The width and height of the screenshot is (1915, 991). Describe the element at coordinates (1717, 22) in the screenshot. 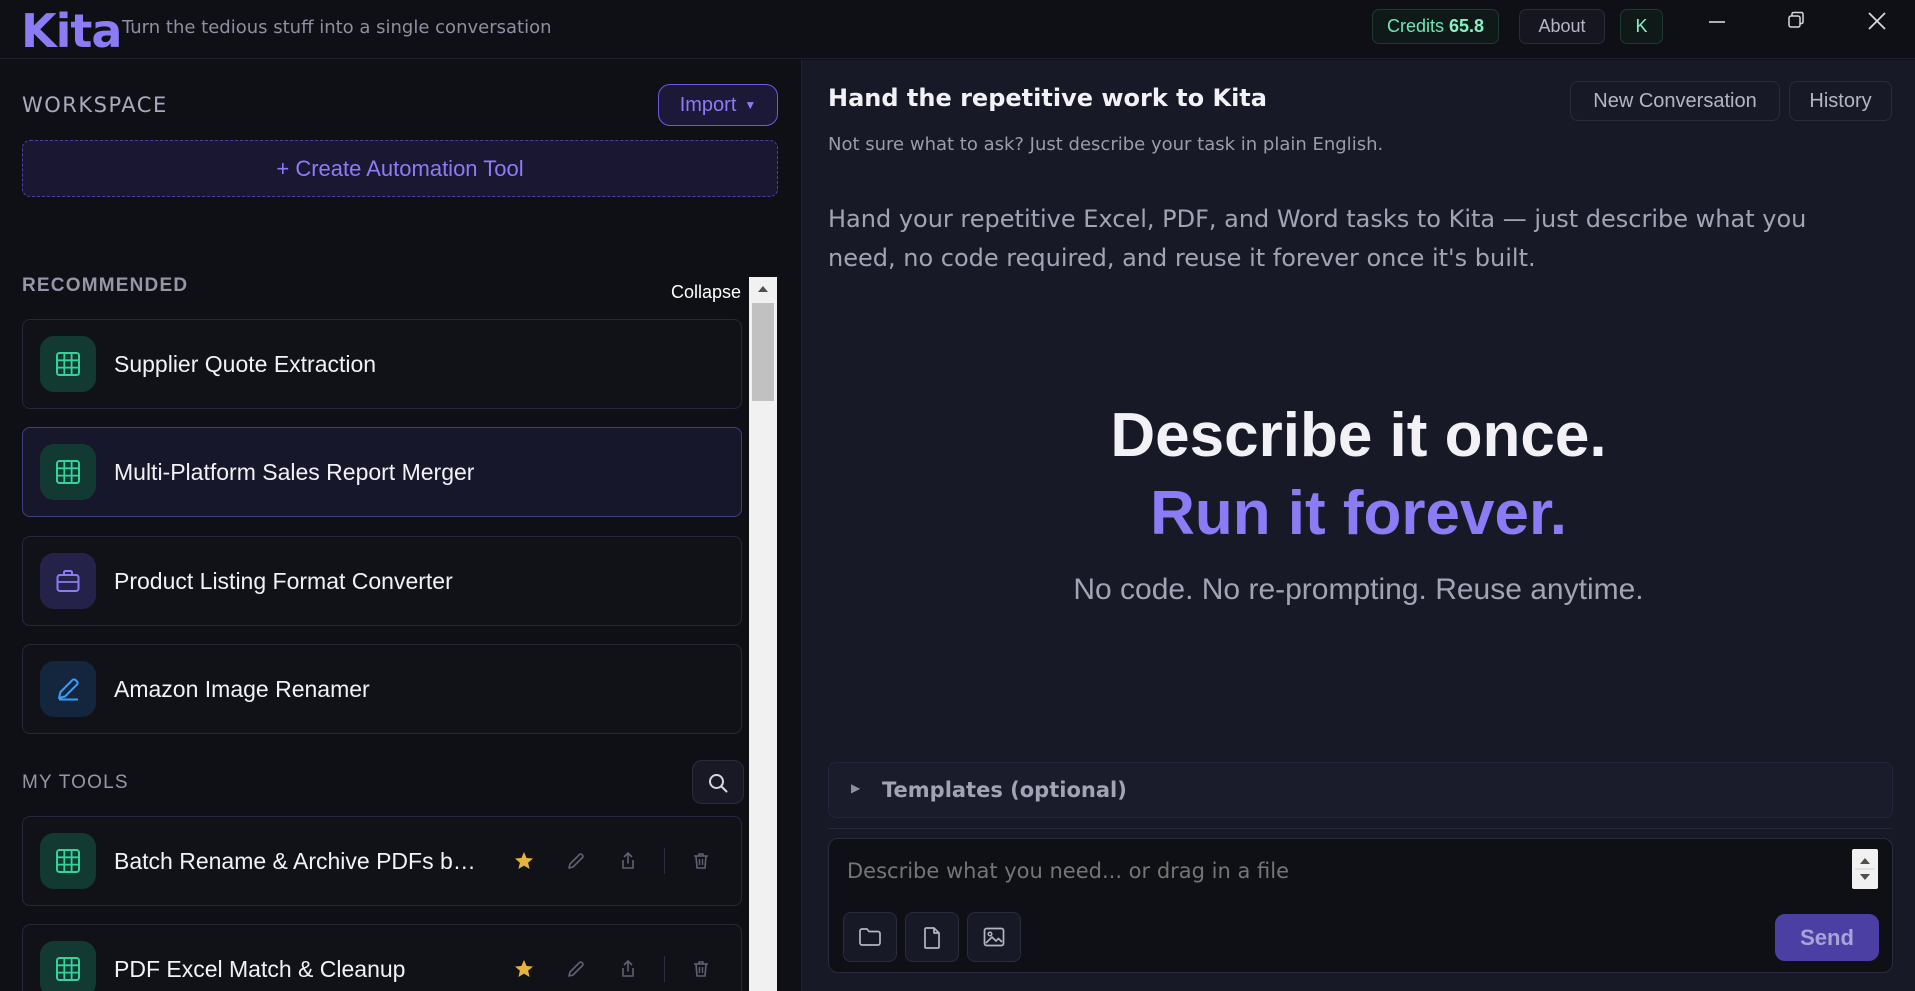

I see `minimize-icon` at that location.